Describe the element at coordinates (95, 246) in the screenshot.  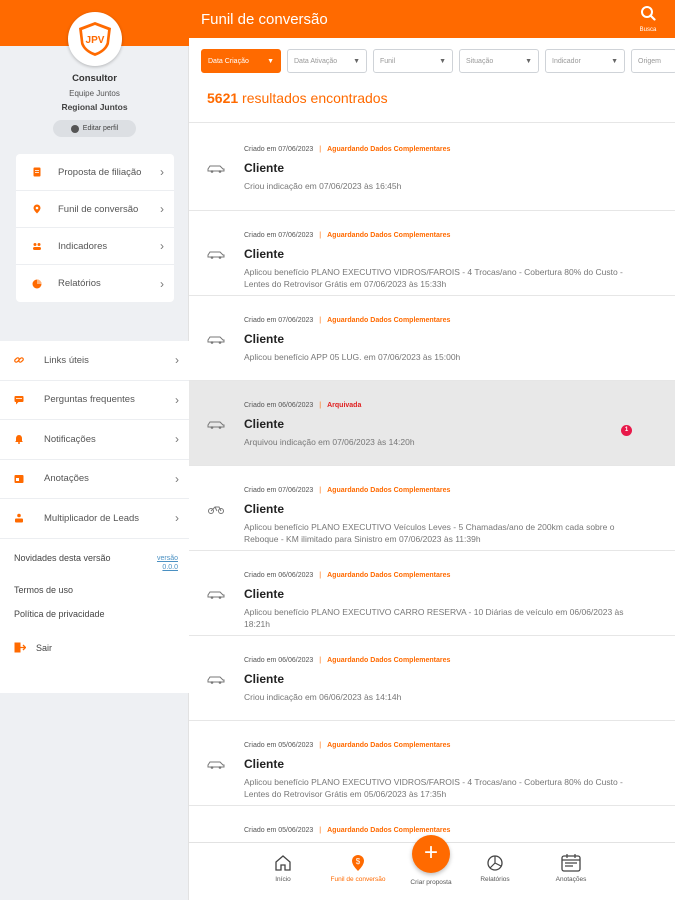
I see `sidebar-item-indicadores: Indicadores ›` at that location.